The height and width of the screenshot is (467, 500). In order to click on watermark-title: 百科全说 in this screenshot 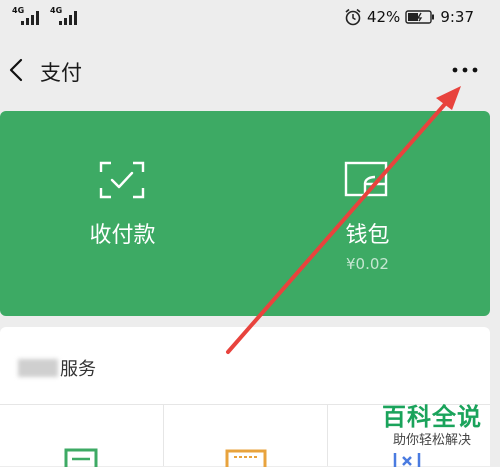, I will do `click(432, 417)`.